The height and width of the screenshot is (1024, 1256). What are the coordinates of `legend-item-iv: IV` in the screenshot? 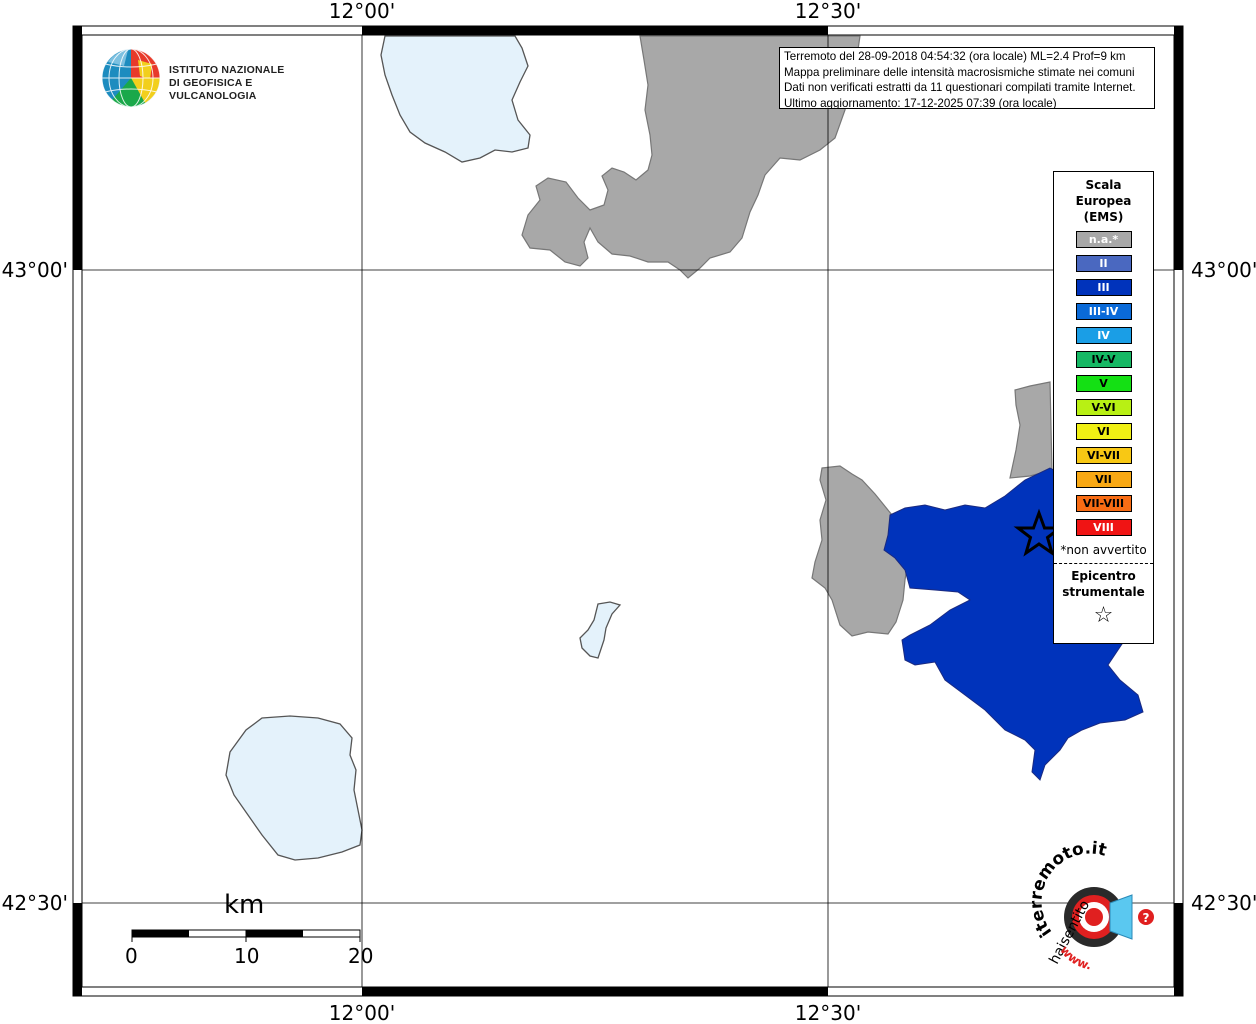 It's located at (1103, 335).